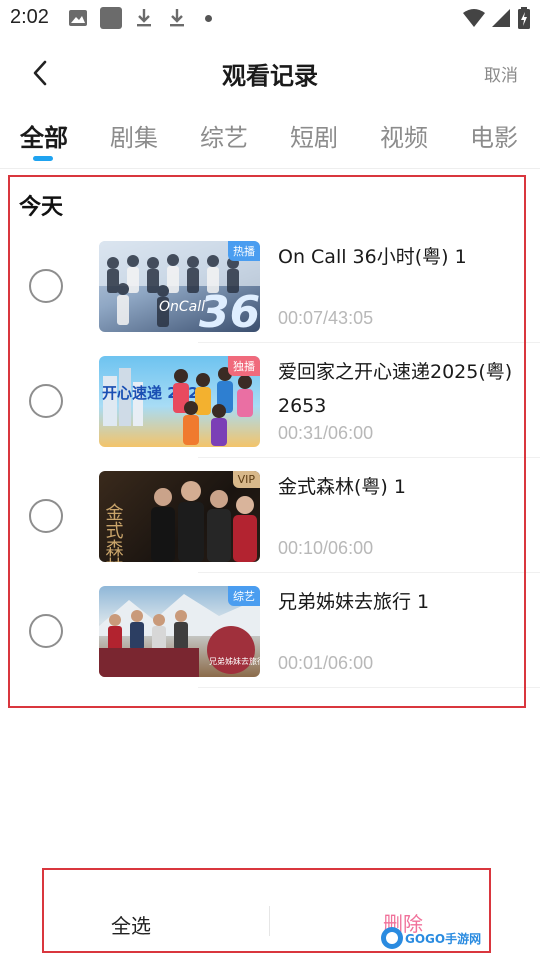 This screenshot has width=540, height=960. Describe the element at coordinates (111, 18) in the screenshot. I see `app-square-icon` at that location.